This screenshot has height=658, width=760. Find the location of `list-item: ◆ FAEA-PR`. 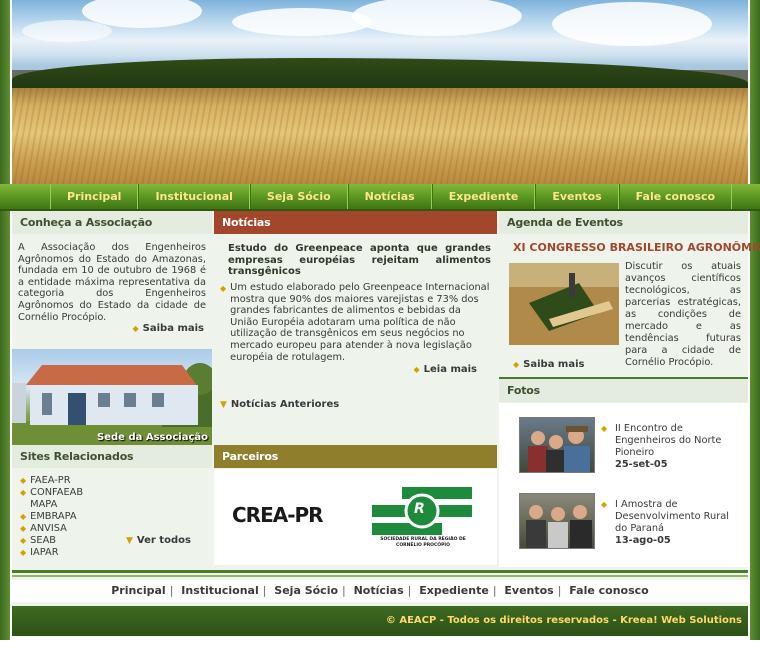

list-item: ◆ FAEA-PR is located at coordinates (112, 481).